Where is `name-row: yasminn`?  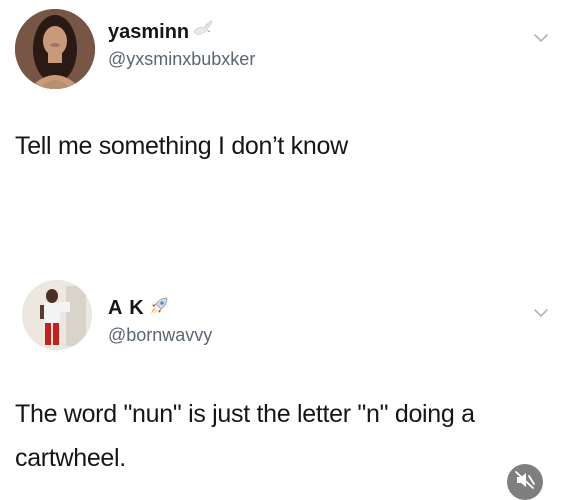 name-row: yasminn is located at coordinates (161, 32).